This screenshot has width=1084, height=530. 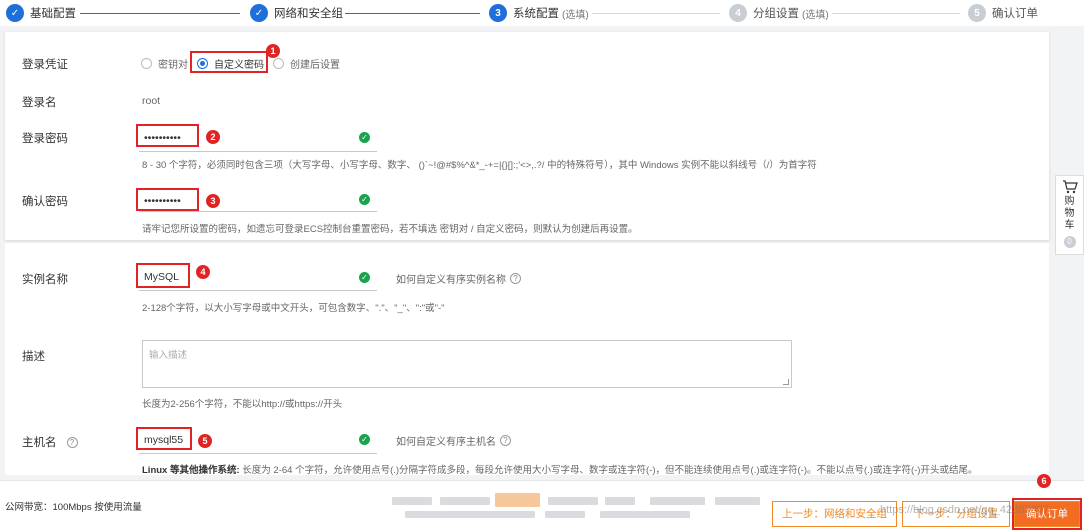 I want to click on username-value: root, so click(x=151, y=101).